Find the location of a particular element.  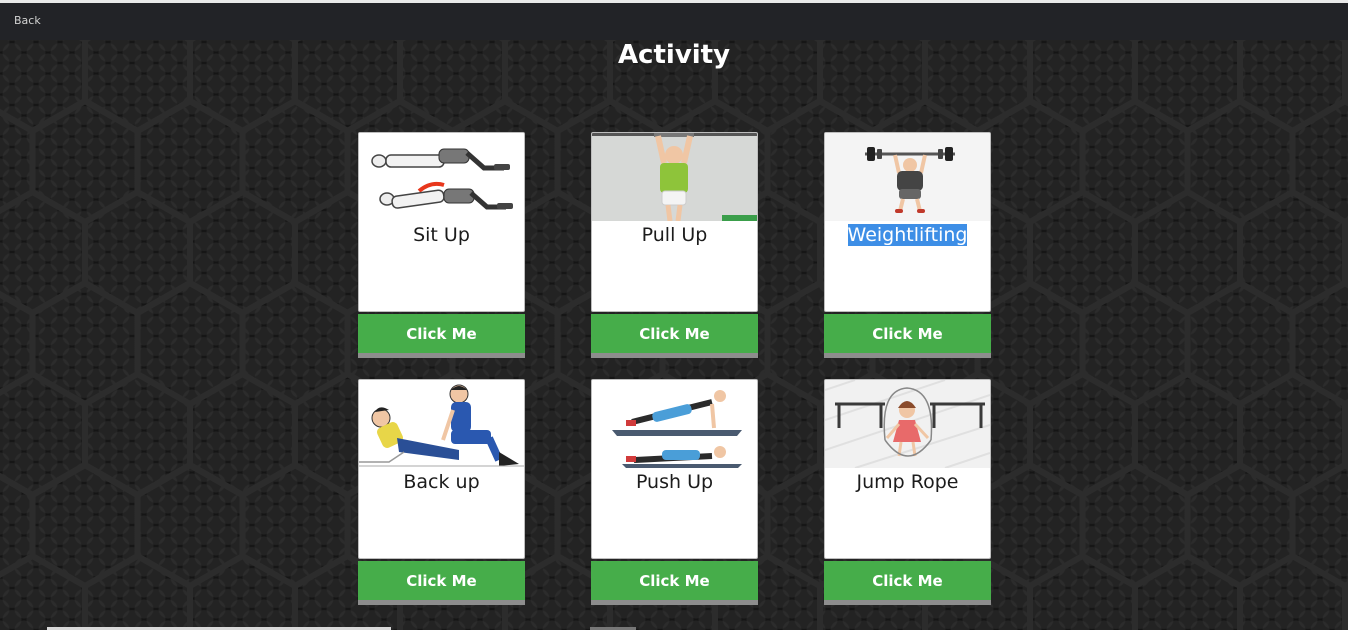

activity-card-sit-up: Sit Up Click Me is located at coordinates (441, 245).